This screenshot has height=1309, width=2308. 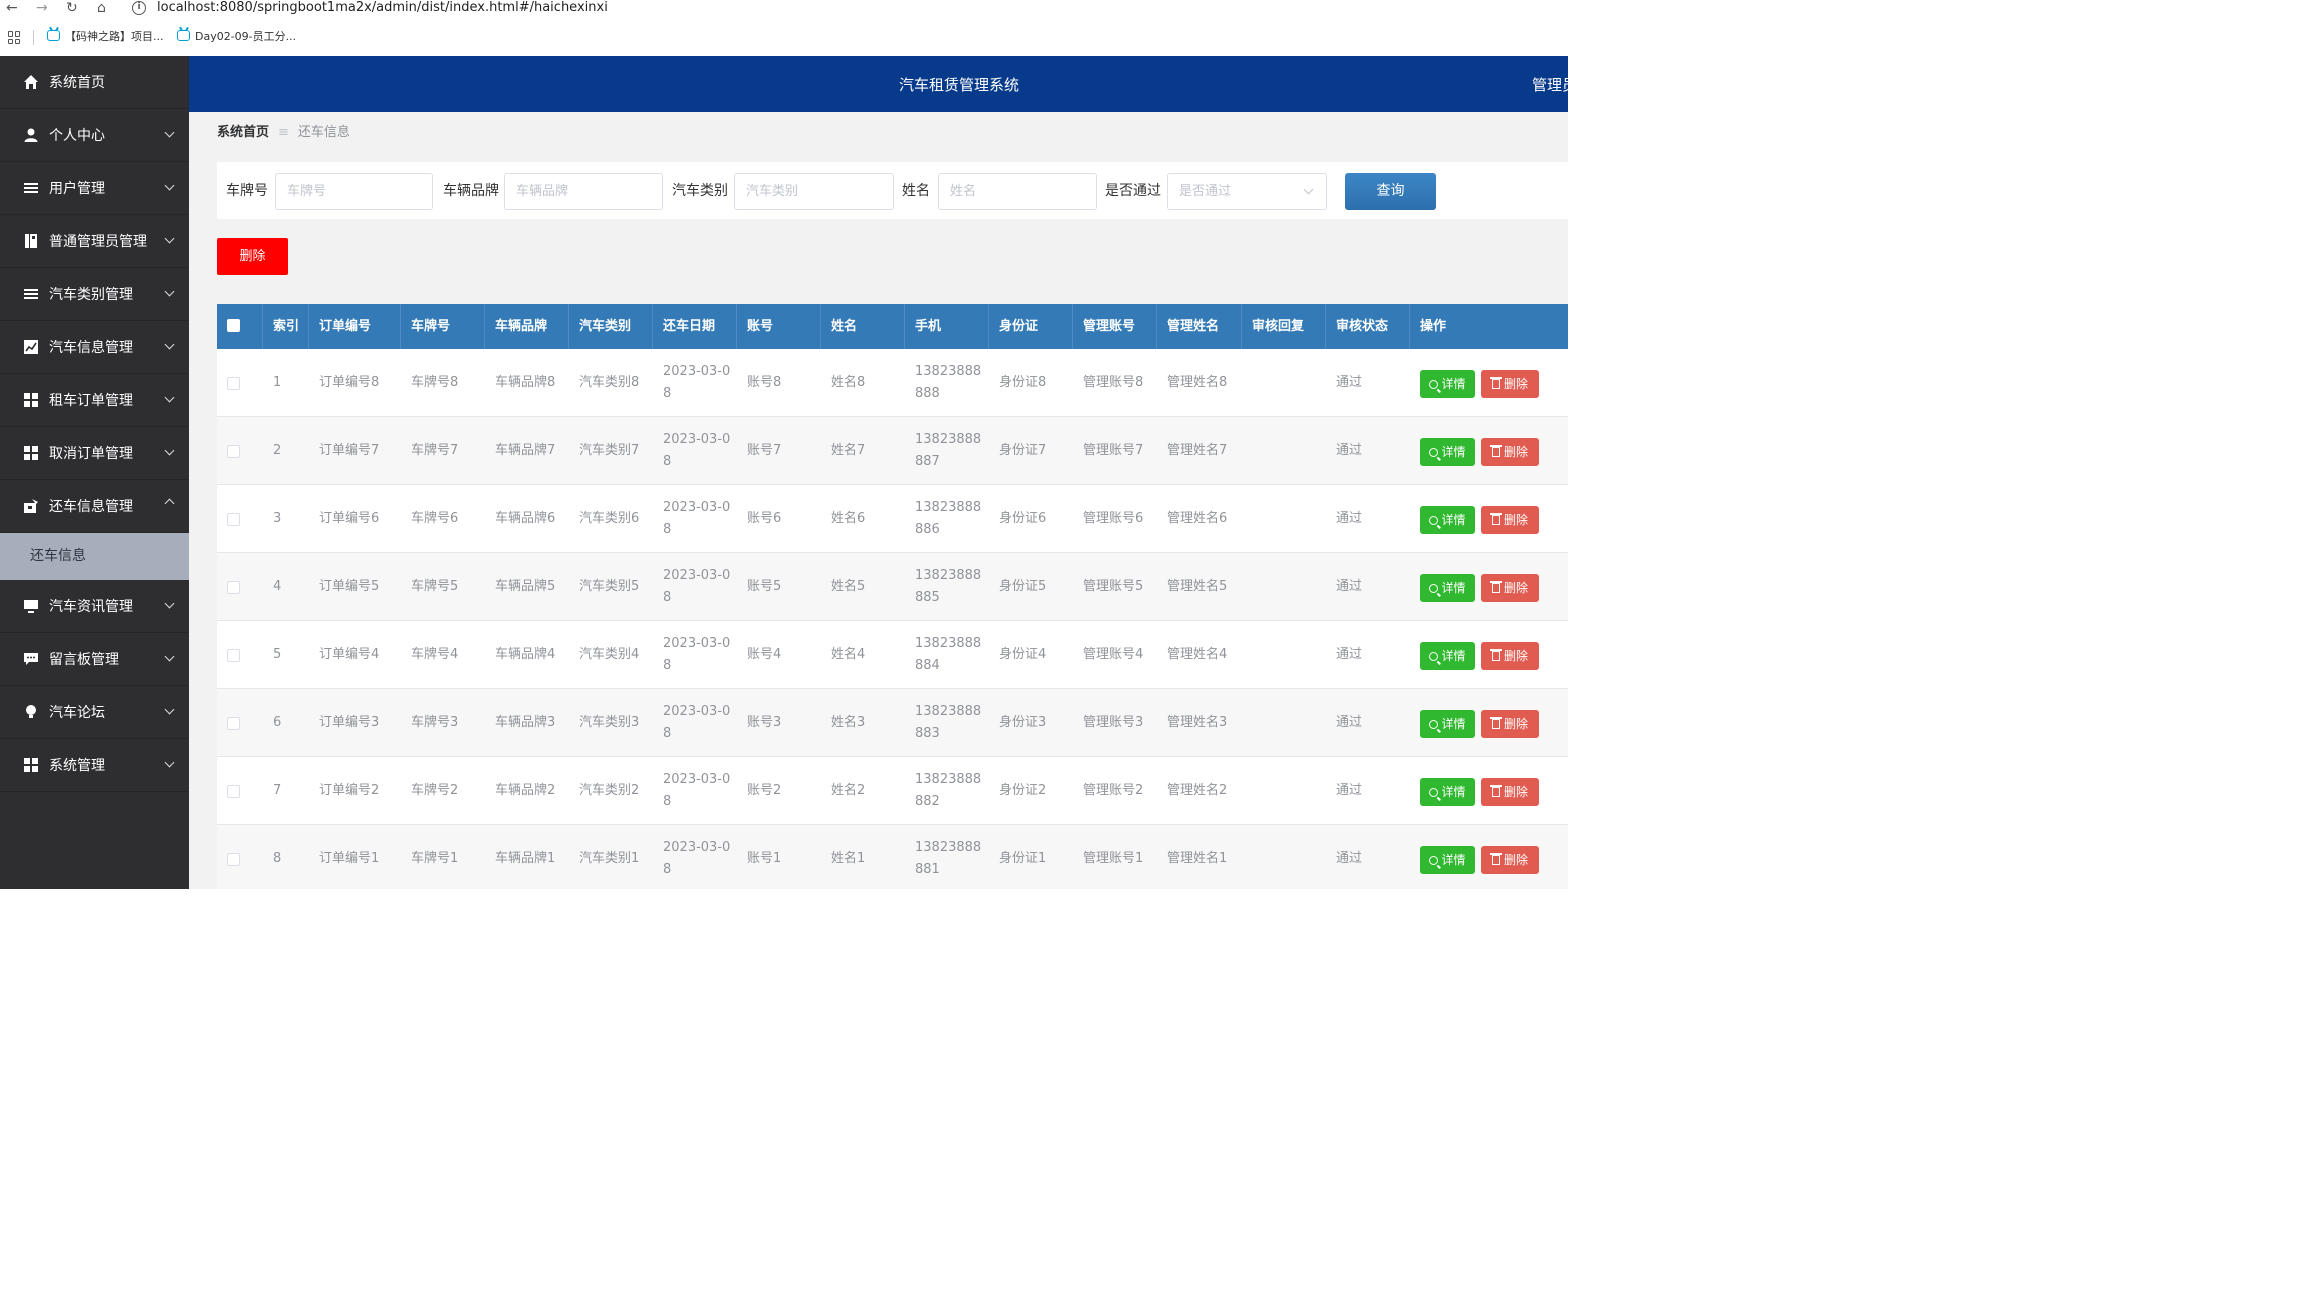 What do you see at coordinates (94, 556) in the screenshot?
I see `sidebar-subitem-return-info: 还车信息` at bounding box center [94, 556].